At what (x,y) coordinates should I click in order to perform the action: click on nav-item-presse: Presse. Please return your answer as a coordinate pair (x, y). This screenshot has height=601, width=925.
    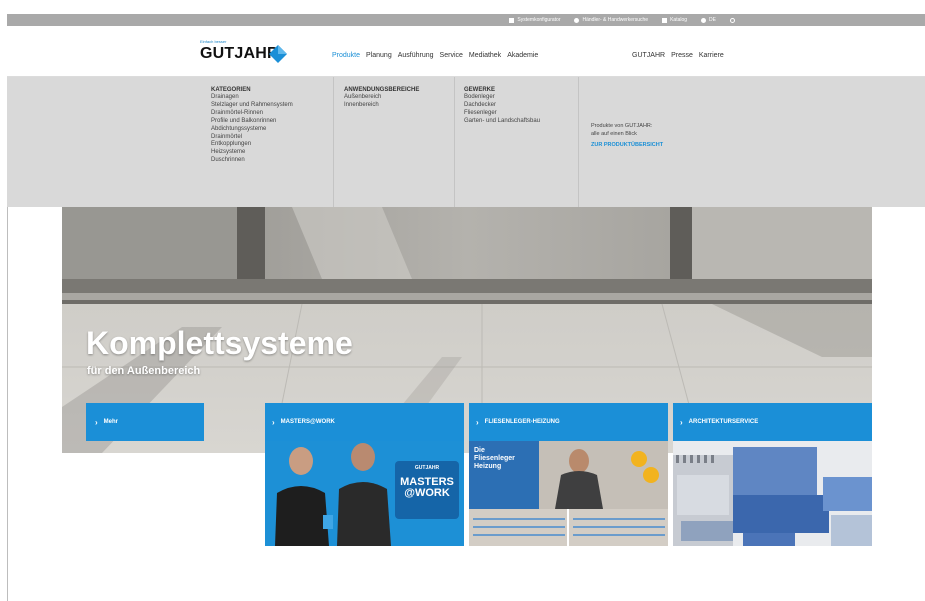
    Looking at the image, I should click on (682, 55).